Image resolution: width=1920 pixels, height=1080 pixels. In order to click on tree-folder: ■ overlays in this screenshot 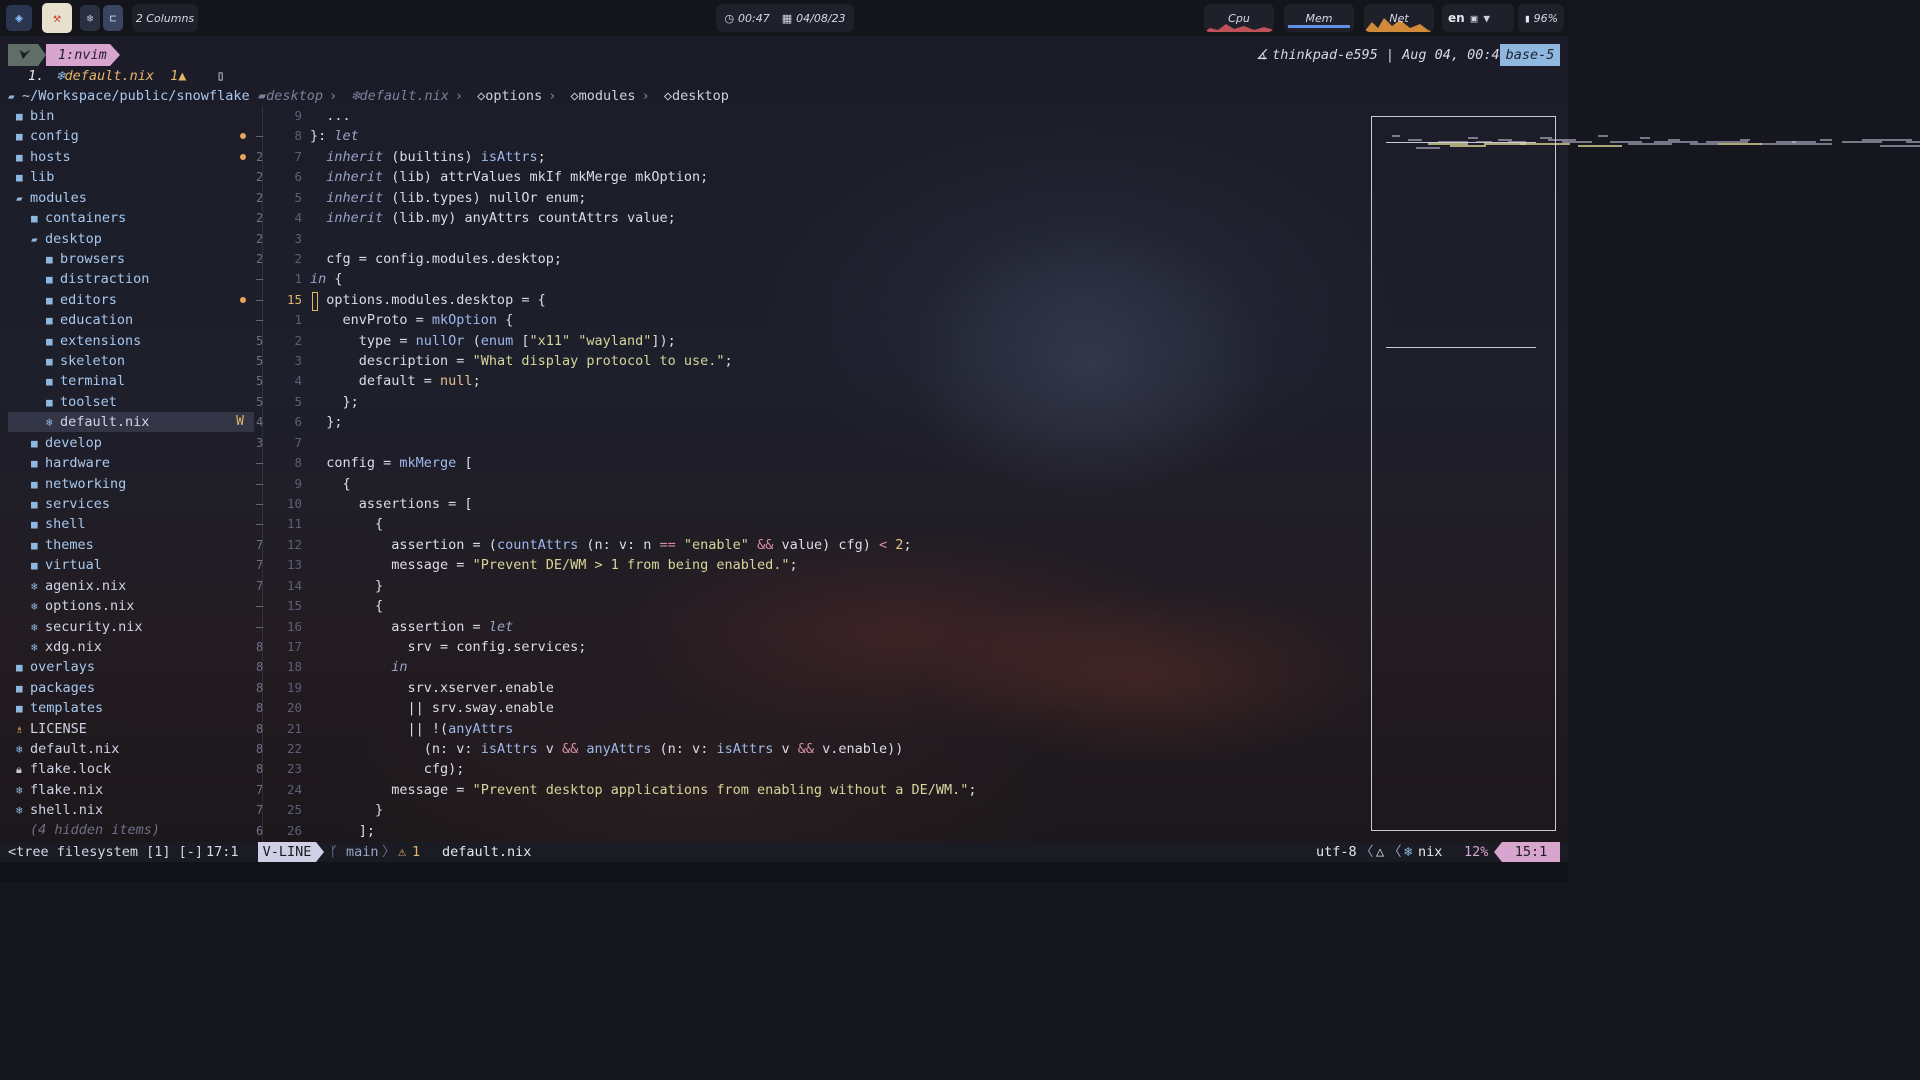, I will do `click(131, 667)`.